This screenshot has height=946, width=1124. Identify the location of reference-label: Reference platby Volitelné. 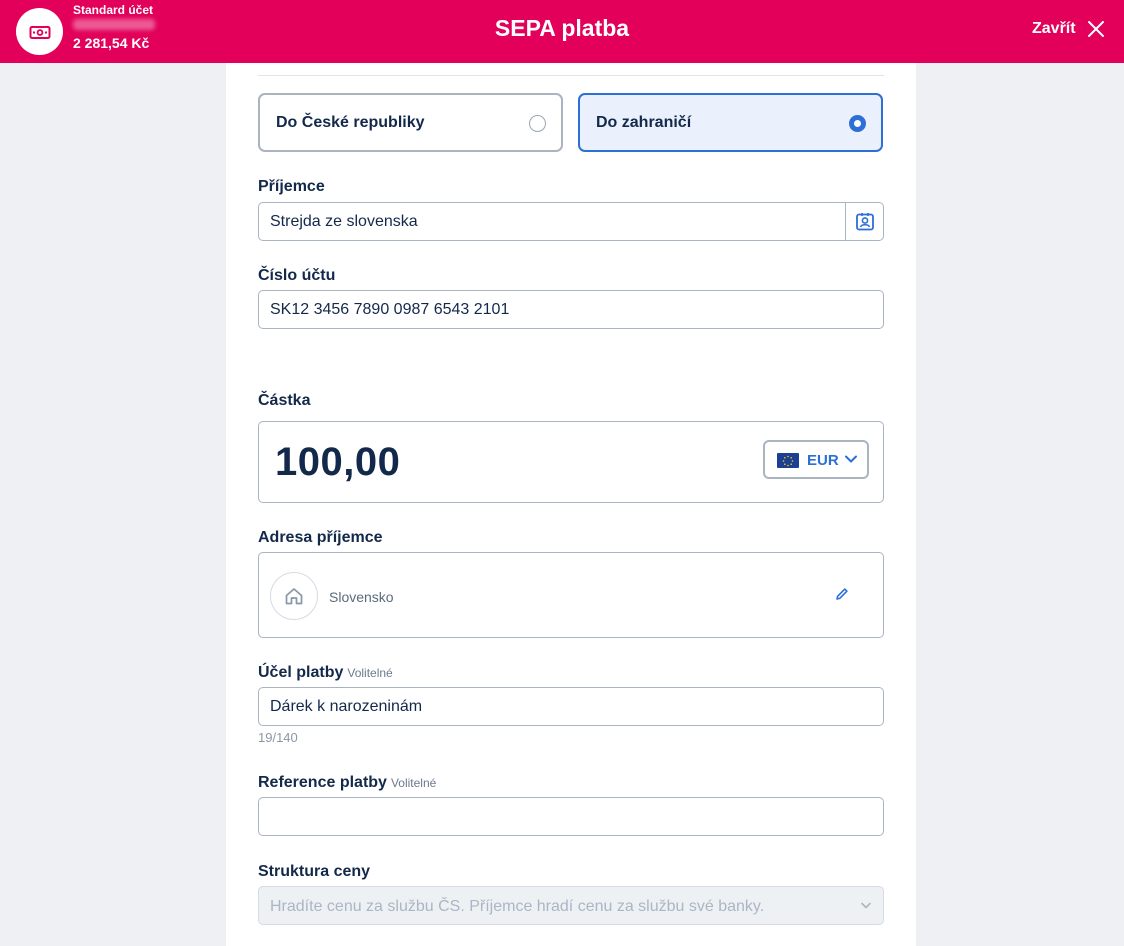
(347, 783).